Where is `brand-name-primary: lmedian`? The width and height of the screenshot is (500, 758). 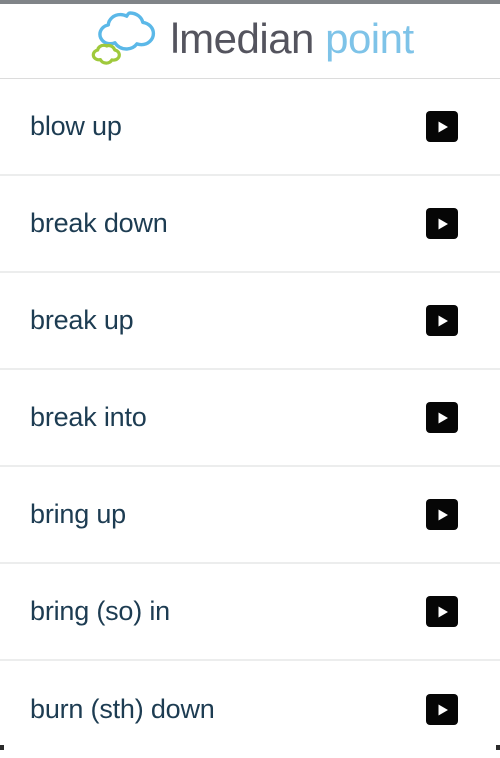 brand-name-primary: lmedian is located at coordinates (242, 38).